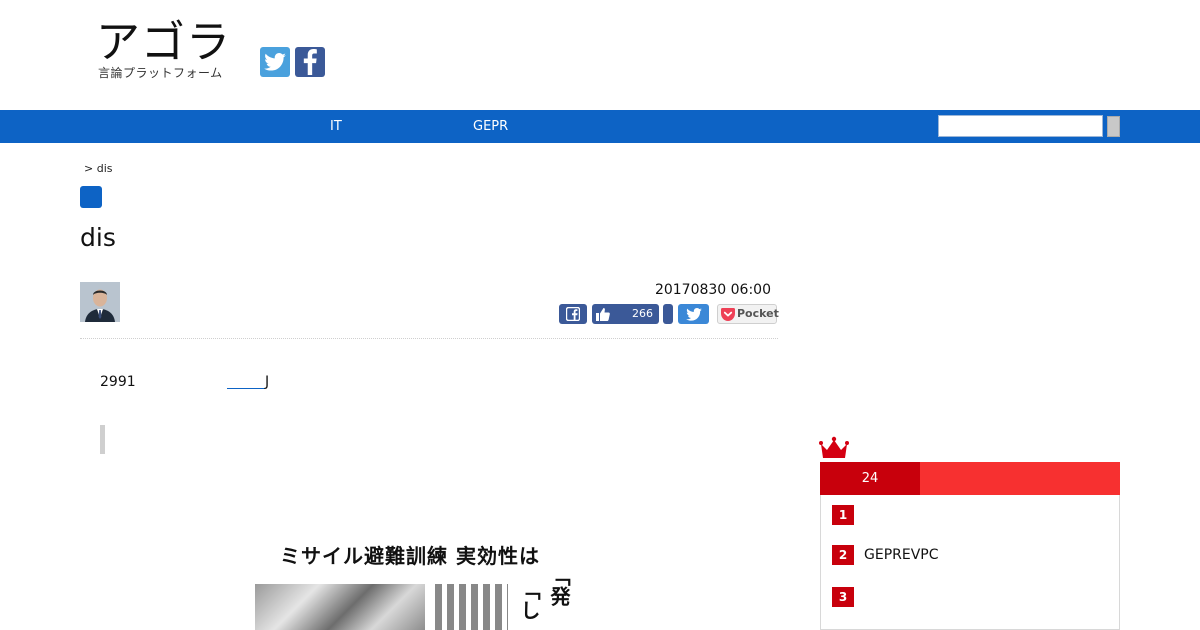 This screenshot has height=630, width=1200. I want to click on rank-number: 1, so click(843, 515).